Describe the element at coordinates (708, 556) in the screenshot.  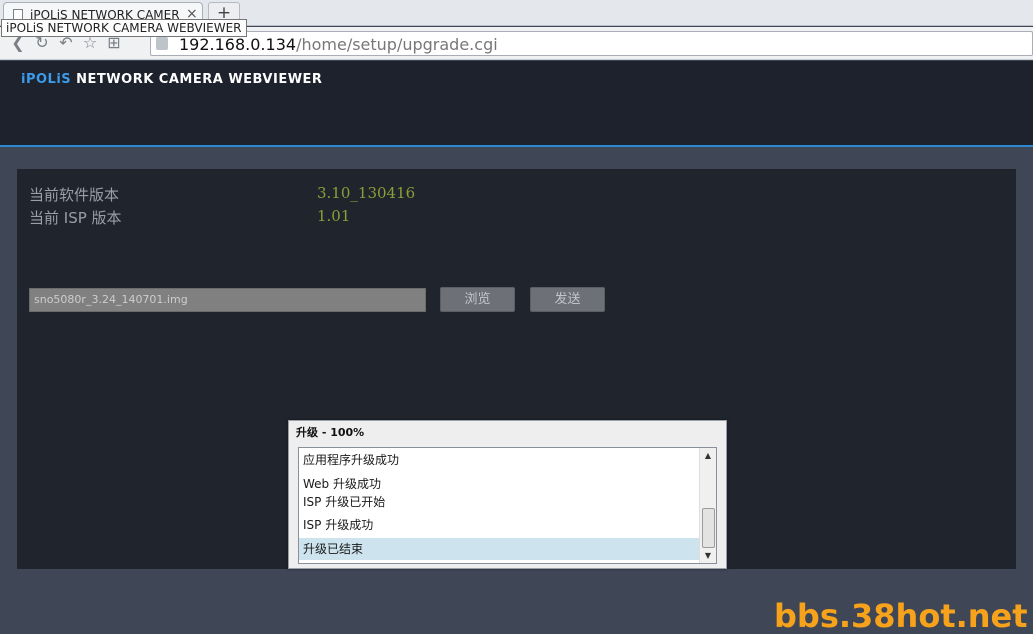
I see `scroll-down-icon: ▼` at that location.